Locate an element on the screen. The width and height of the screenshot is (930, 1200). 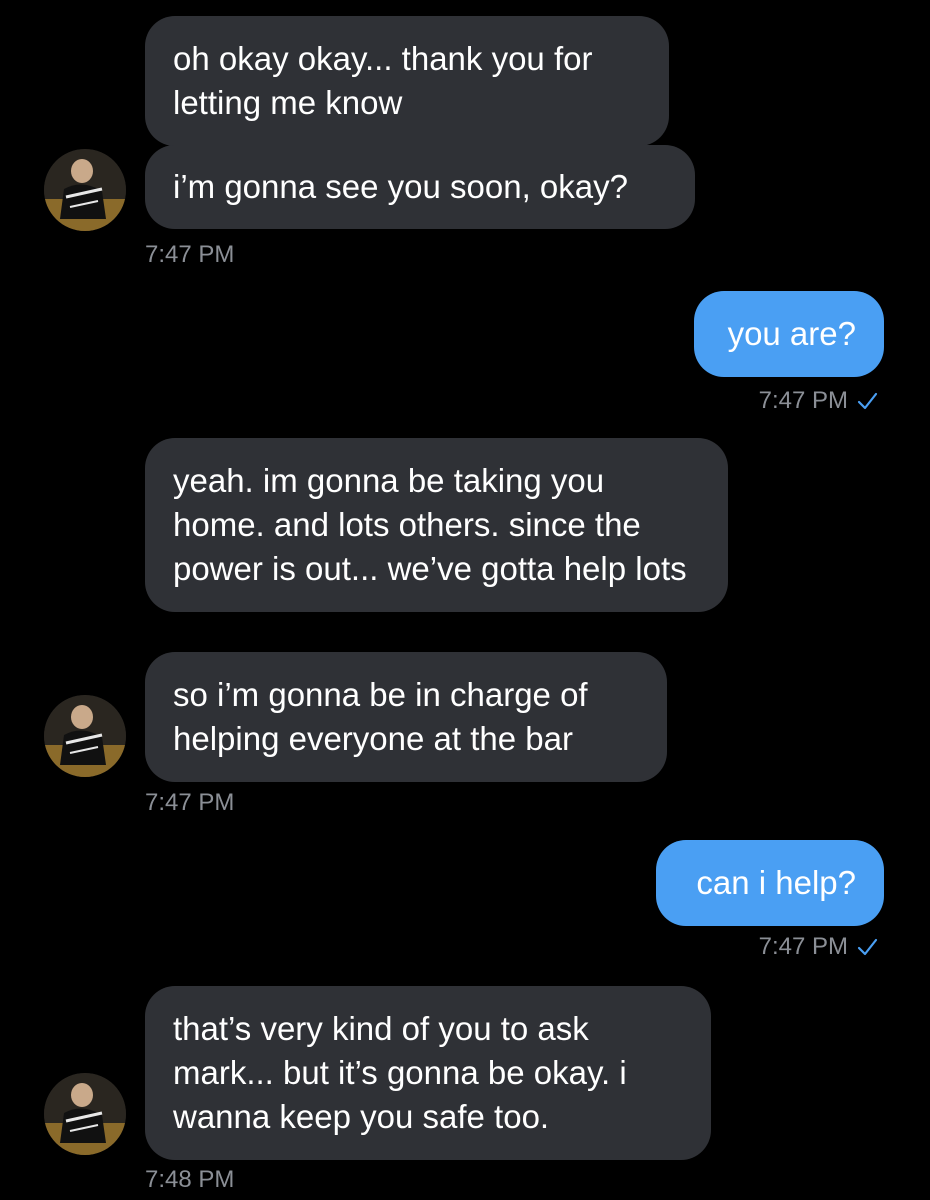
message-text: can i help? is located at coordinates (776, 882).